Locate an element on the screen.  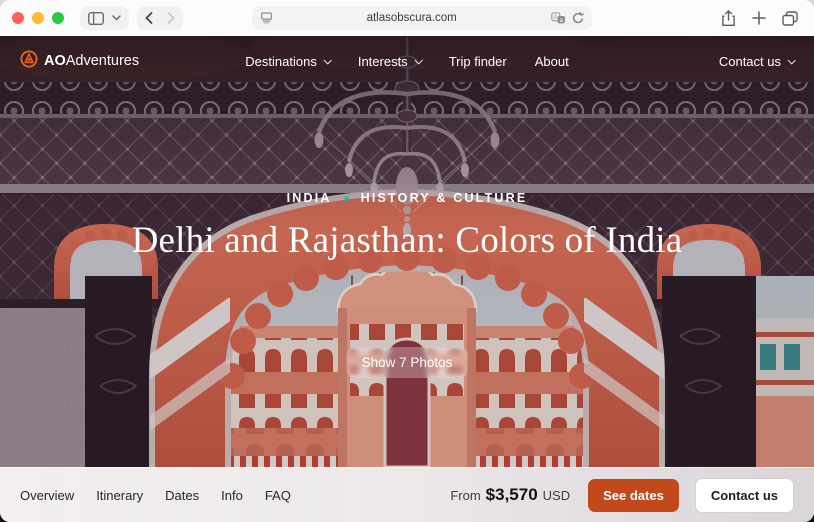
forward-button is located at coordinates (171, 18).